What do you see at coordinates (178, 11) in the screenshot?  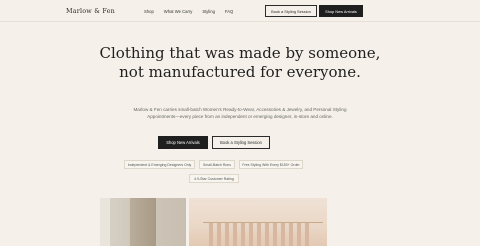 I see `nav-link-what-we-carry: What We Carry` at bounding box center [178, 11].